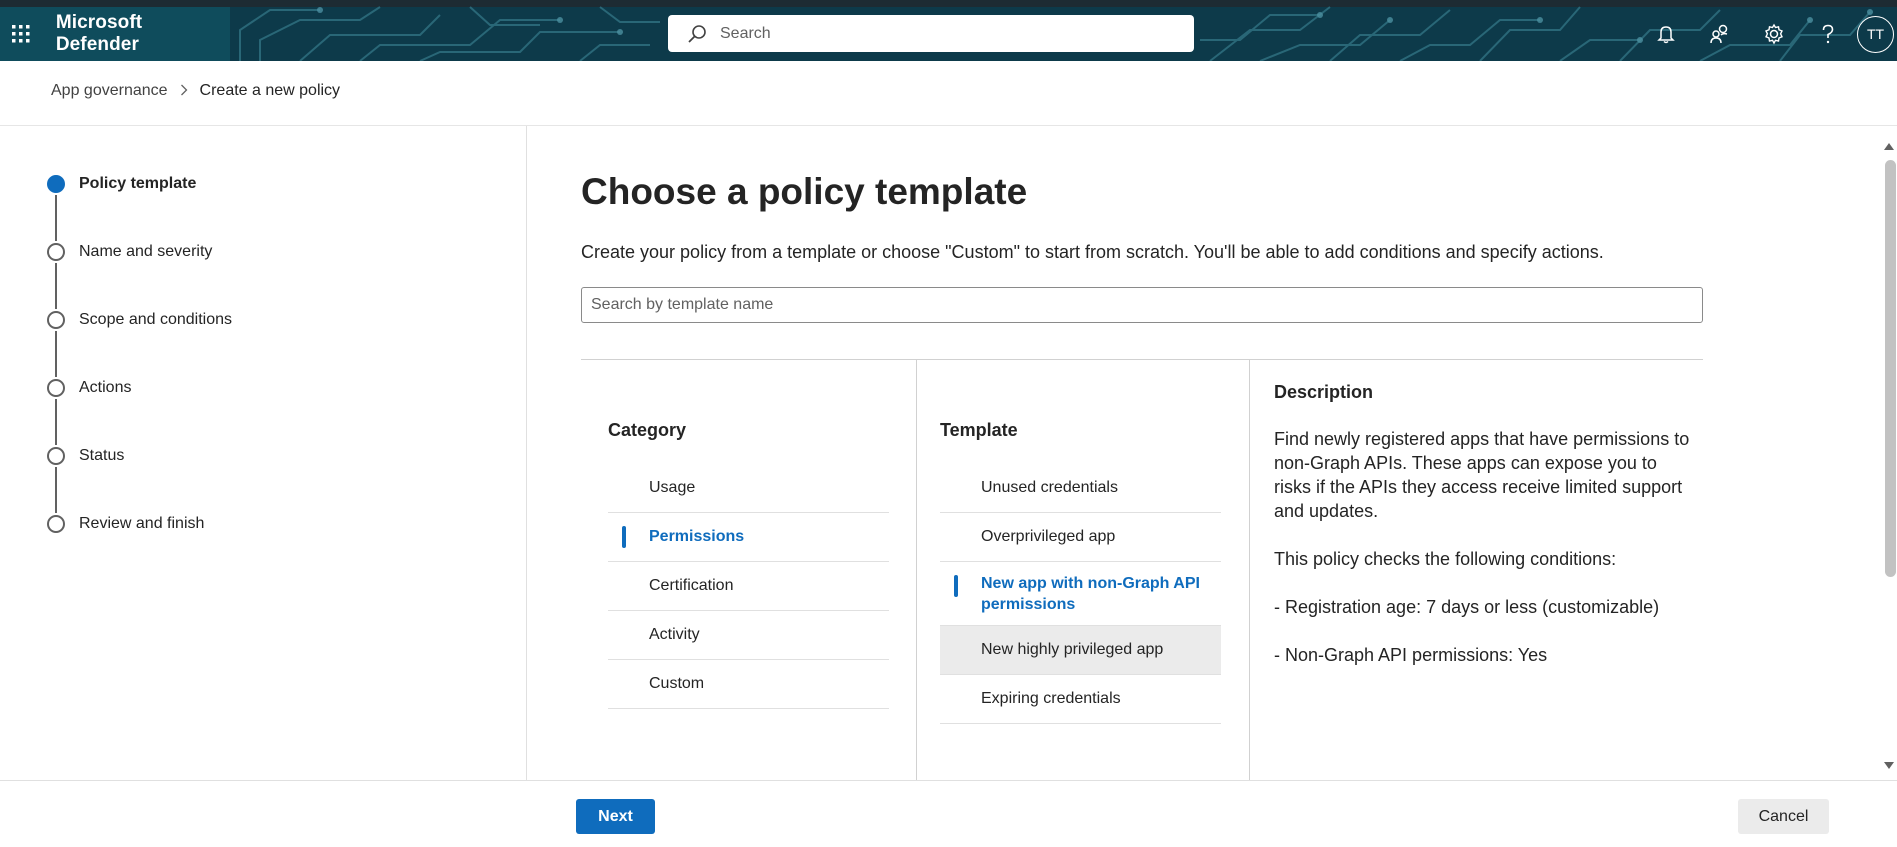 This screenshot has height=847, width=1897. I want to click on template-item-unused-credentials: Unused credentials, so click(1080, 488).